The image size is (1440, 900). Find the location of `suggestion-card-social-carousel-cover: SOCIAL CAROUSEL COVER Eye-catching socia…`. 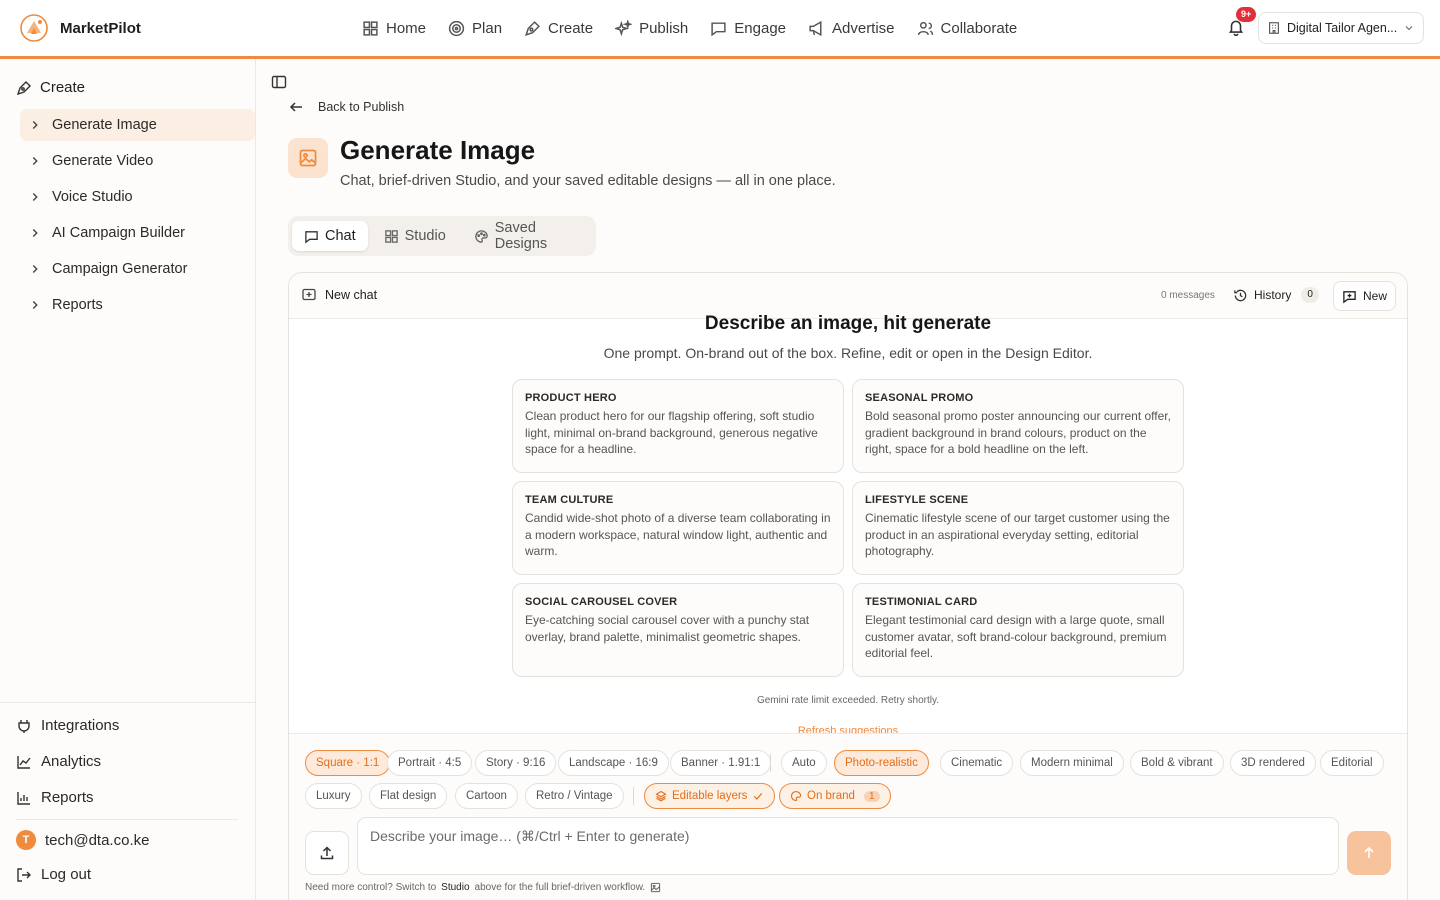

suggestion-card-social-carousel-cover: SOCIAL CAROUSEL COVER Eye-catching socia… is located at coordinates (678, 630).